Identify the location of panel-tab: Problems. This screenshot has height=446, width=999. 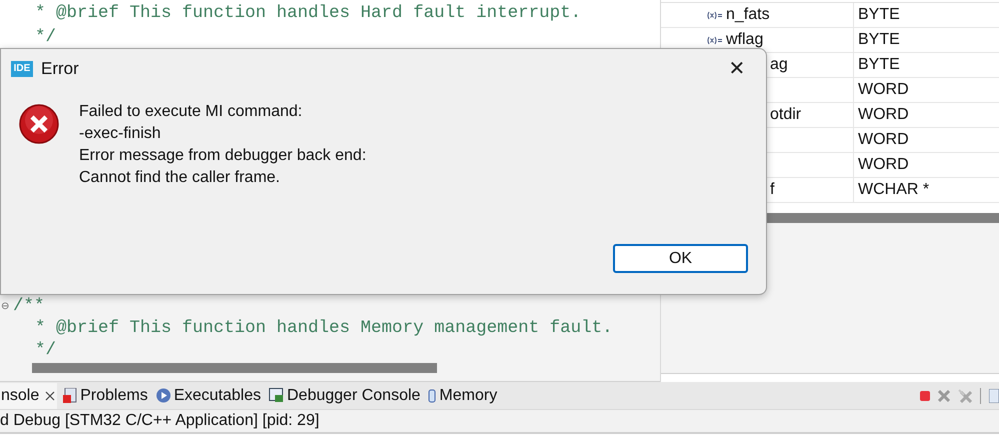
(105, 395).